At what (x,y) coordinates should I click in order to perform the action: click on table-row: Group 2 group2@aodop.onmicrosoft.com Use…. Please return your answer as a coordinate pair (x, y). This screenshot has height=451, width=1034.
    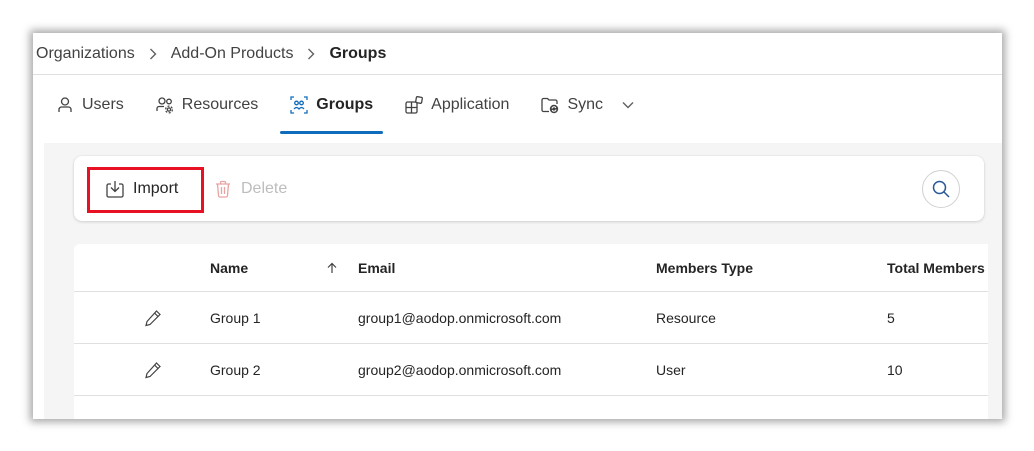
    Looking at the image, I should click on (531, 370).